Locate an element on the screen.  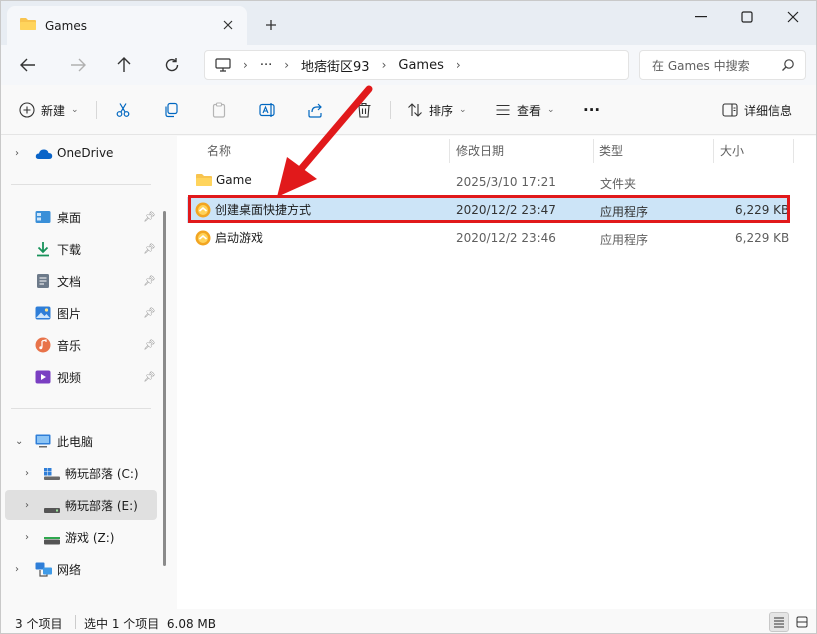
sidebar-item-drive-c: › 畅玩部落 (C:) is located at coordinates (80, 473).